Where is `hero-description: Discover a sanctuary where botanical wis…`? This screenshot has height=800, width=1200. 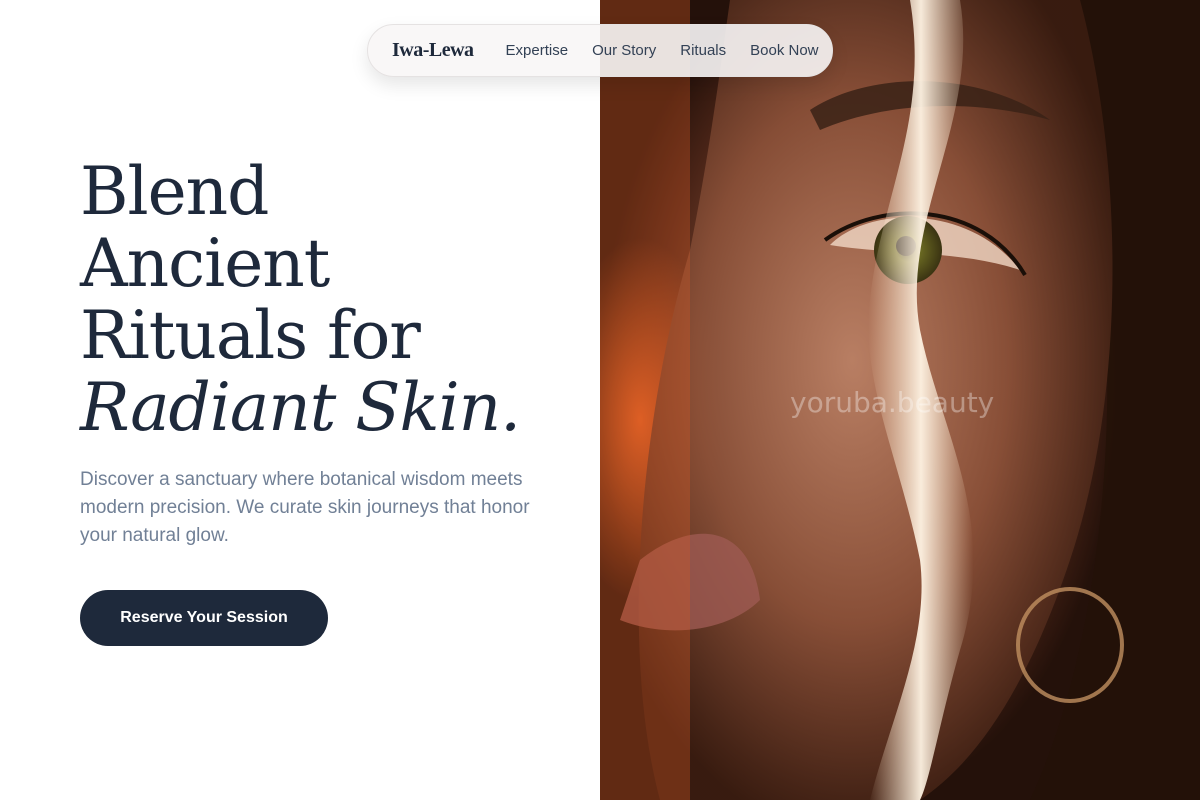 hero-description: Discover a sanctuary where botanical wis… is located at coordinates (305, 507).